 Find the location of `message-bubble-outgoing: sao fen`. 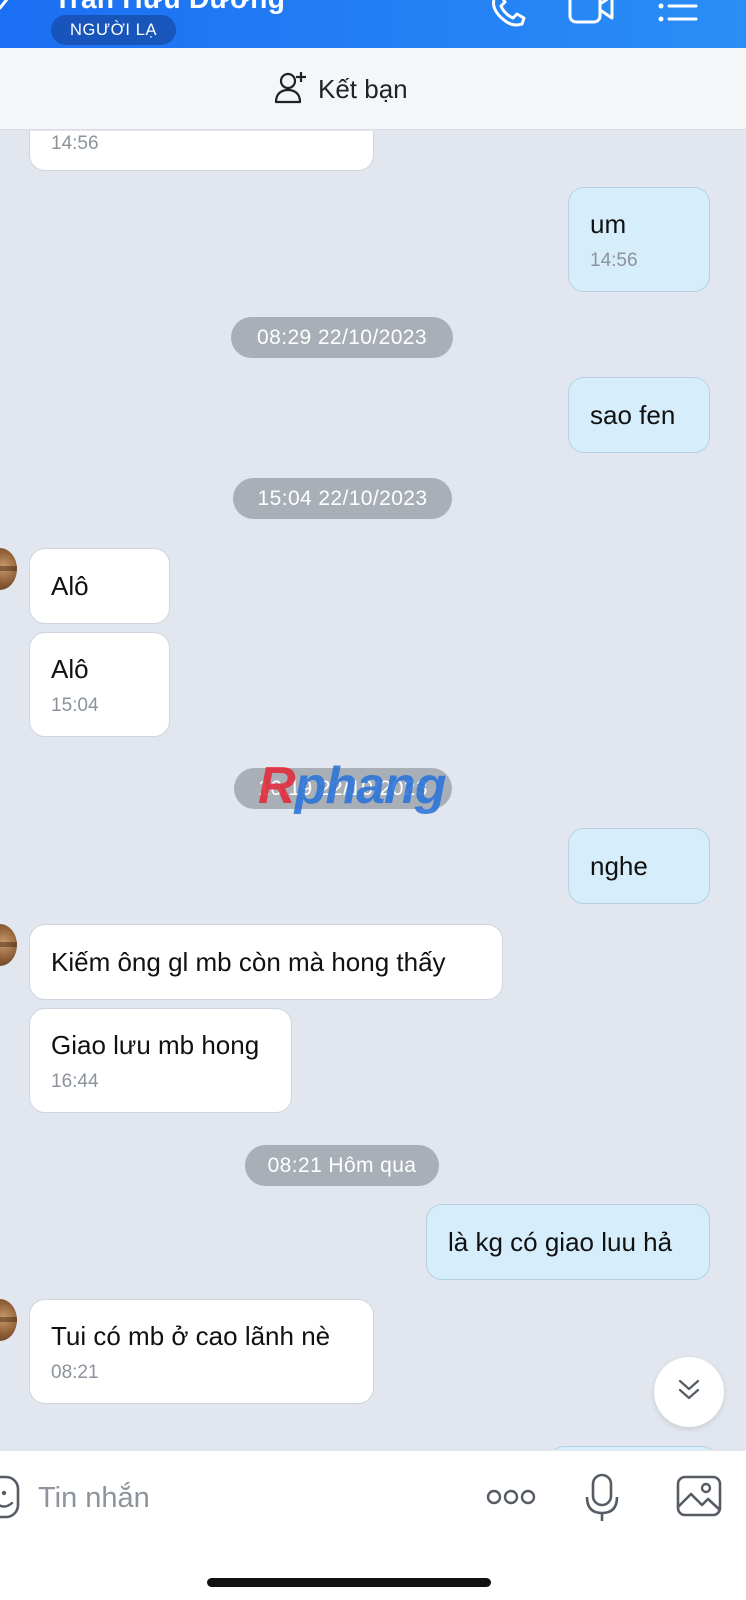

message-bubble-outgoing: sao fen is located at coordinates (639, 415).